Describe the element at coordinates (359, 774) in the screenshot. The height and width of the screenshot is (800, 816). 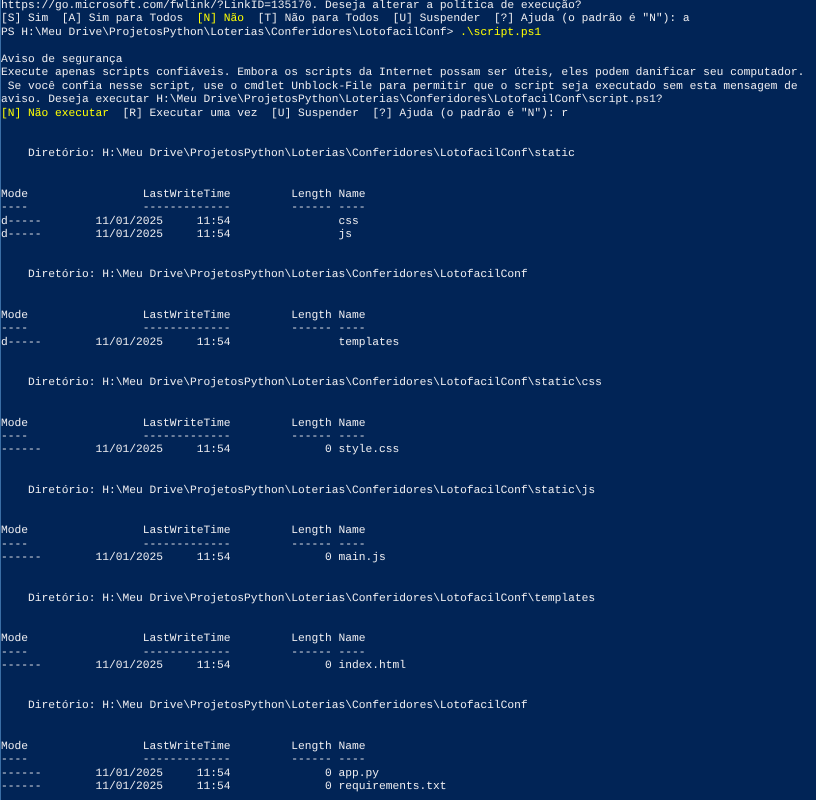
I see `name-cell-text: app.py` at that location.